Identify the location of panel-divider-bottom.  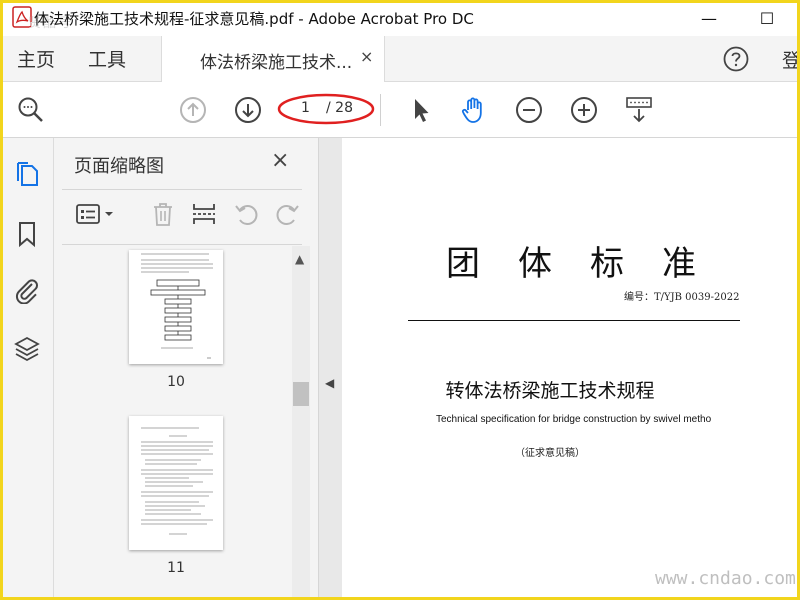
(182, 244).